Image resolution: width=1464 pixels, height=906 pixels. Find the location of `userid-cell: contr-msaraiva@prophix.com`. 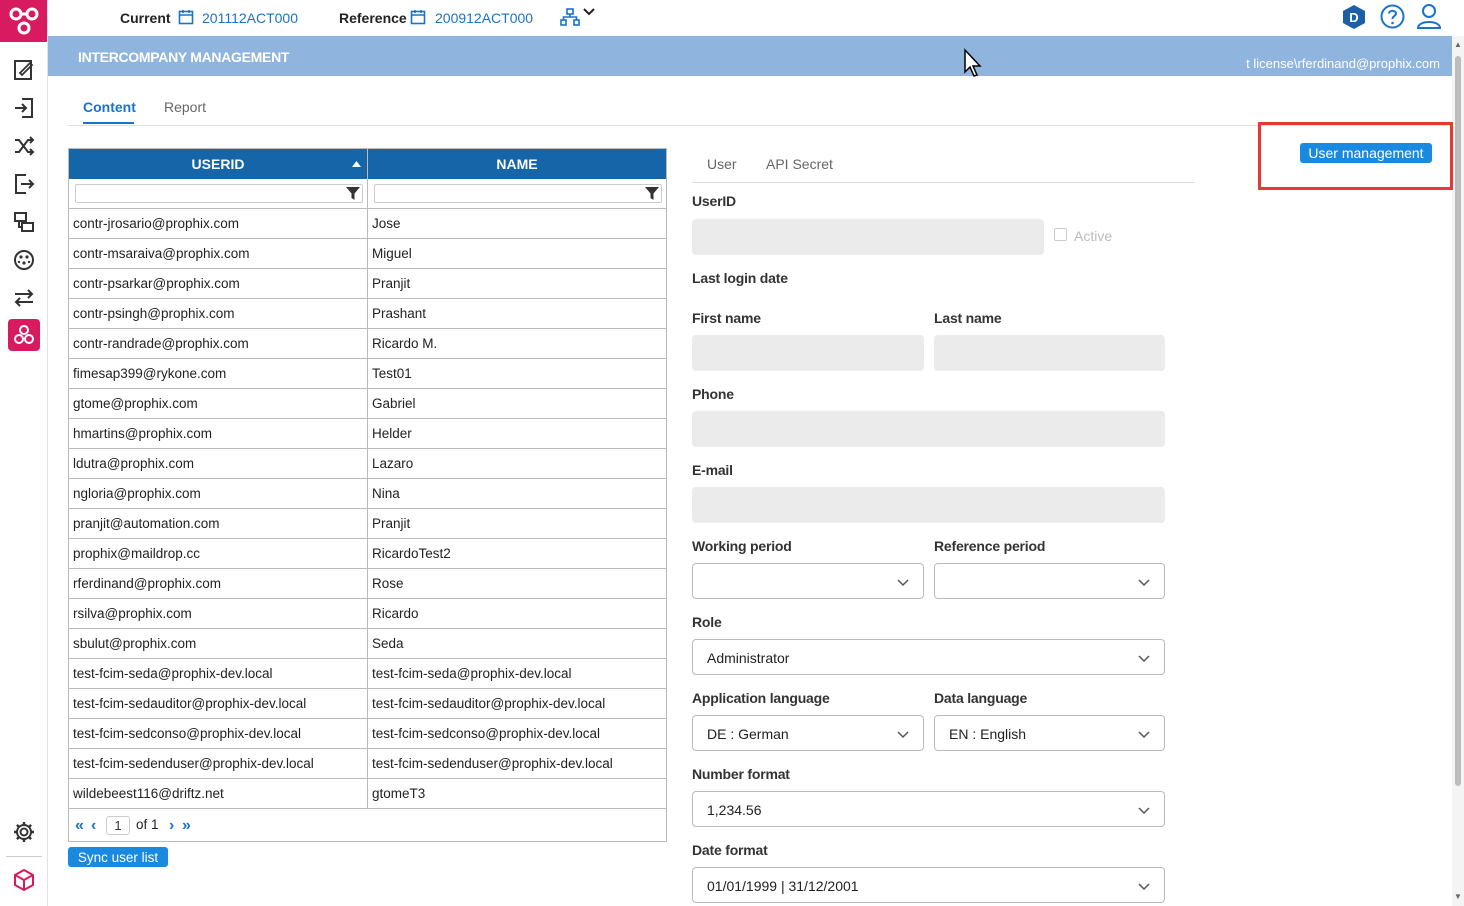

userid-cell: contr-msaraiva@prophix.com is located at coordinates (161, 253).